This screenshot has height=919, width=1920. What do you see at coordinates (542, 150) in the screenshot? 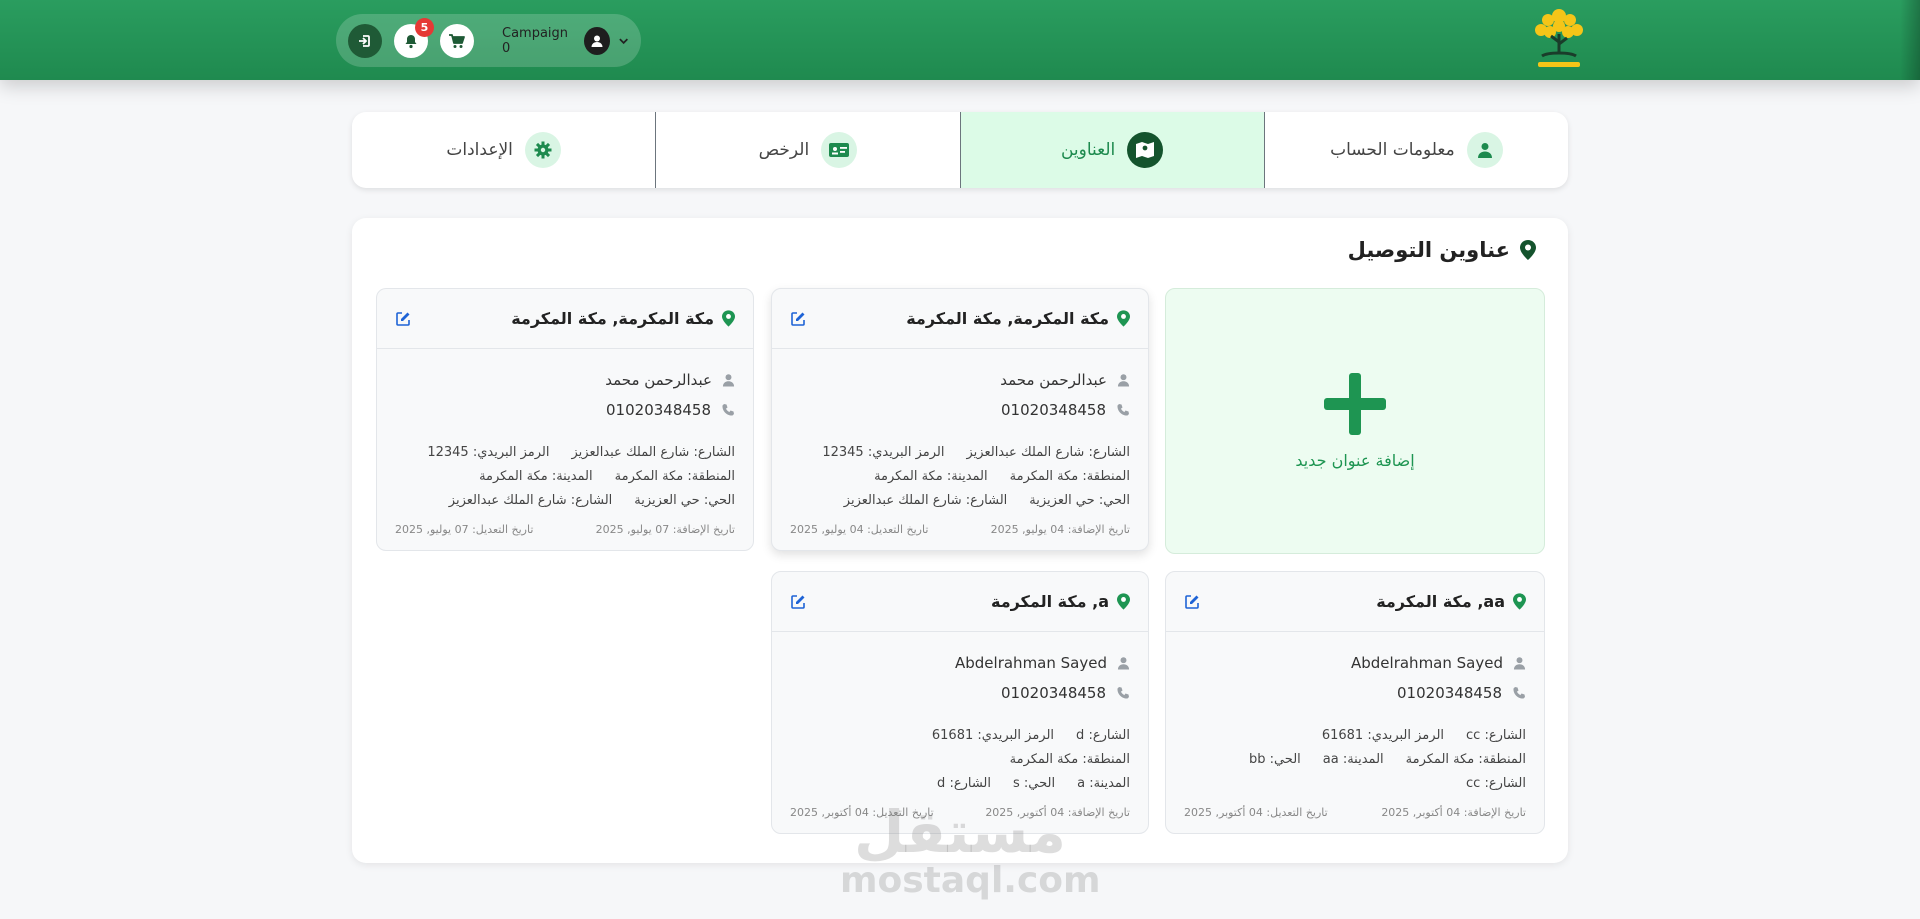
I see `gear-icon` at bounding box center [542, 150].